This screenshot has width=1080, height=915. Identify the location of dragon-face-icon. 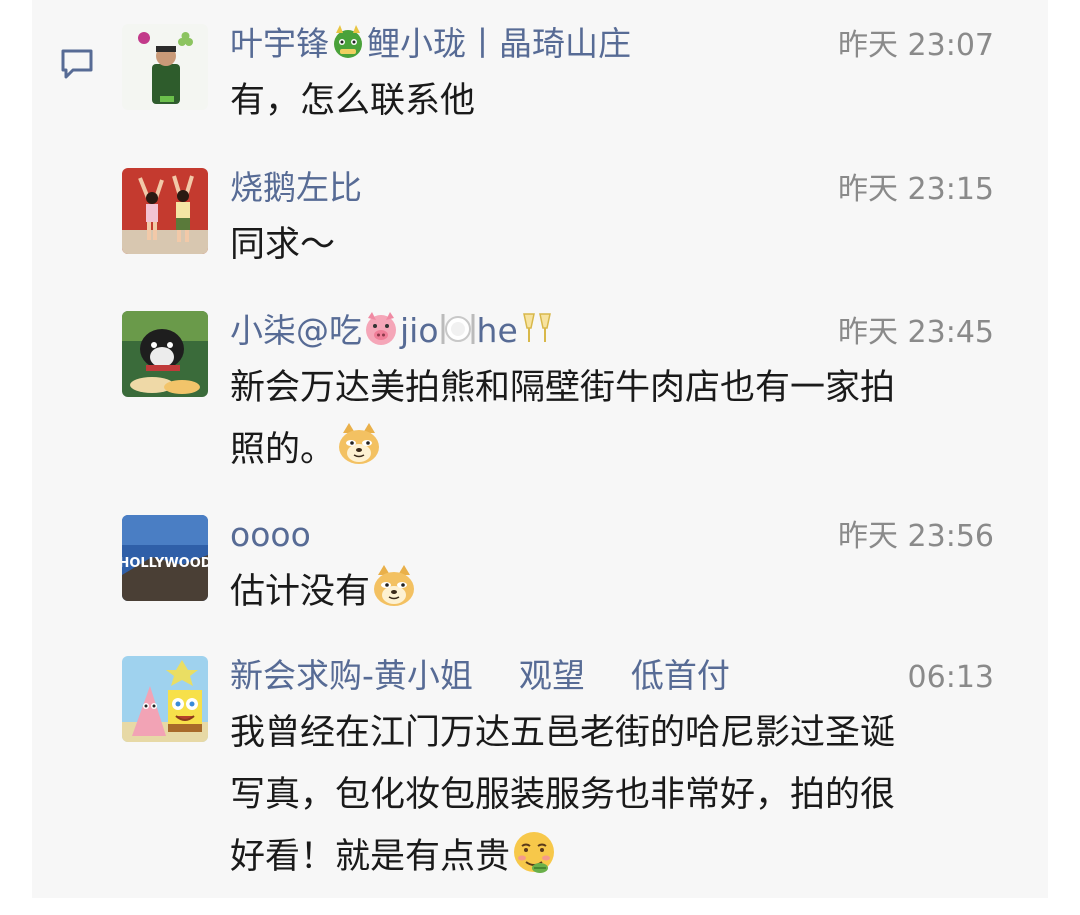
(348, 41).